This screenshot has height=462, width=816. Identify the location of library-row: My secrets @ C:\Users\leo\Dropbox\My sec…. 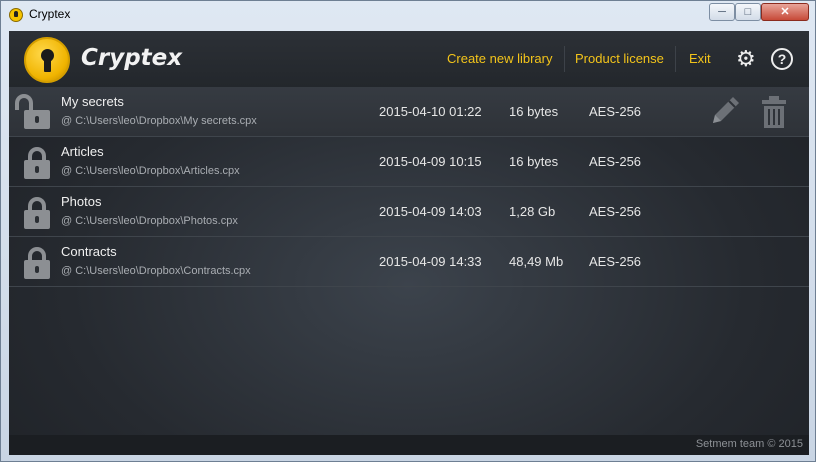
(409, 112).